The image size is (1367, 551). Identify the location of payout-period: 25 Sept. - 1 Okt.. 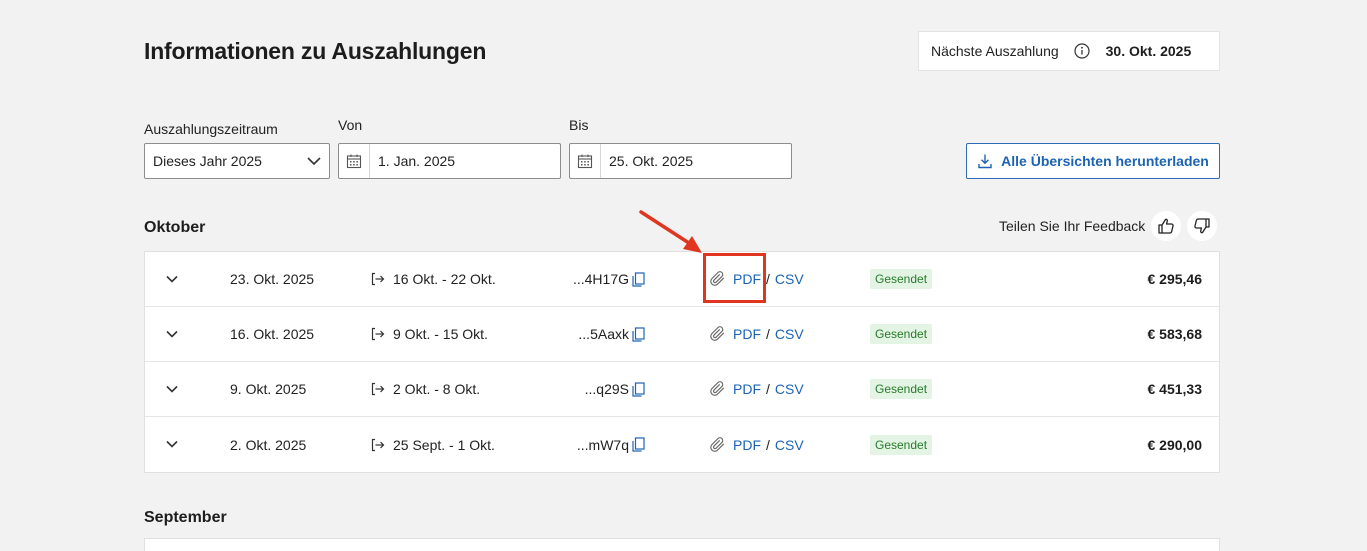
(433, 444).